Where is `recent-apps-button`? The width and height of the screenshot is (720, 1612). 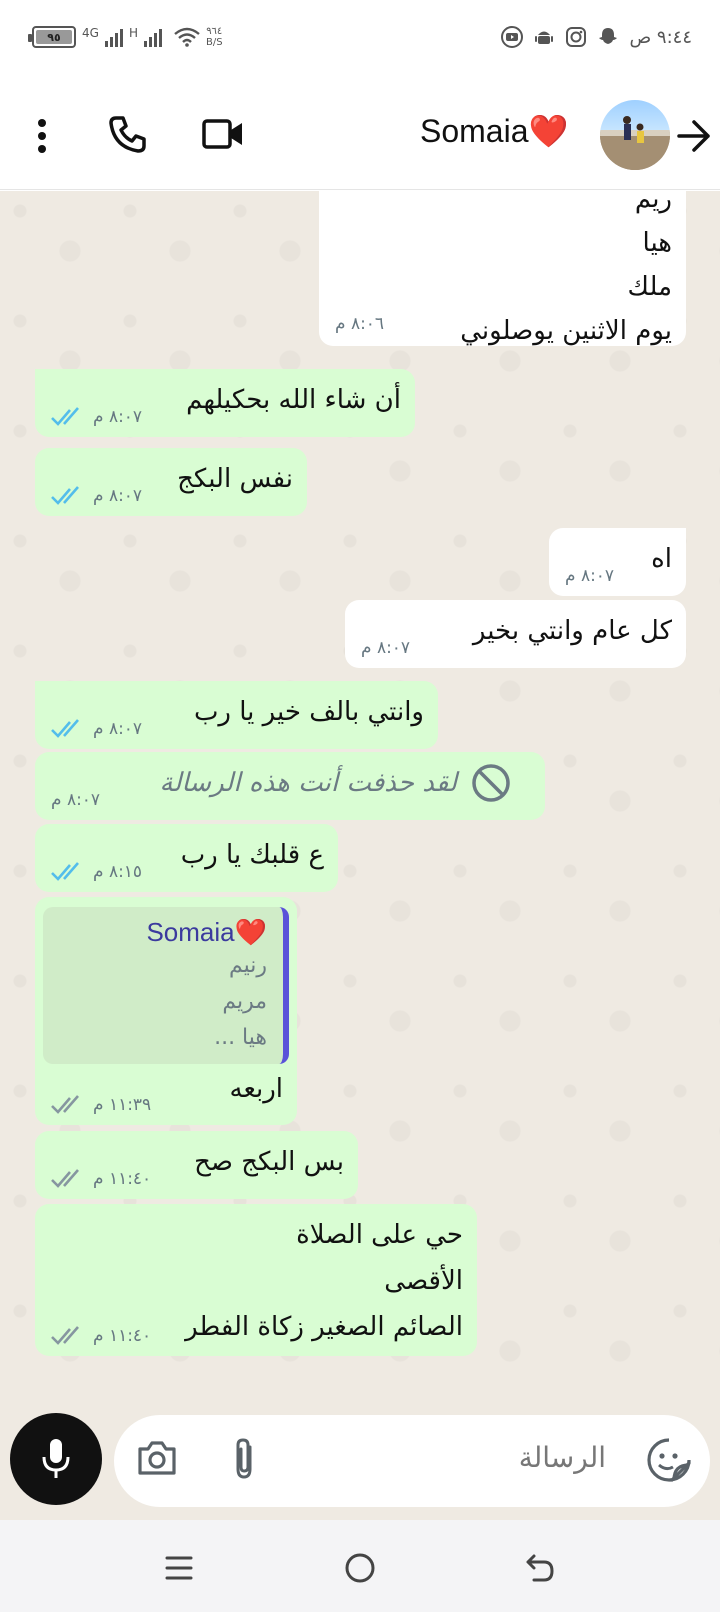 recent-apps-button is located at coordinates (179, 1570).